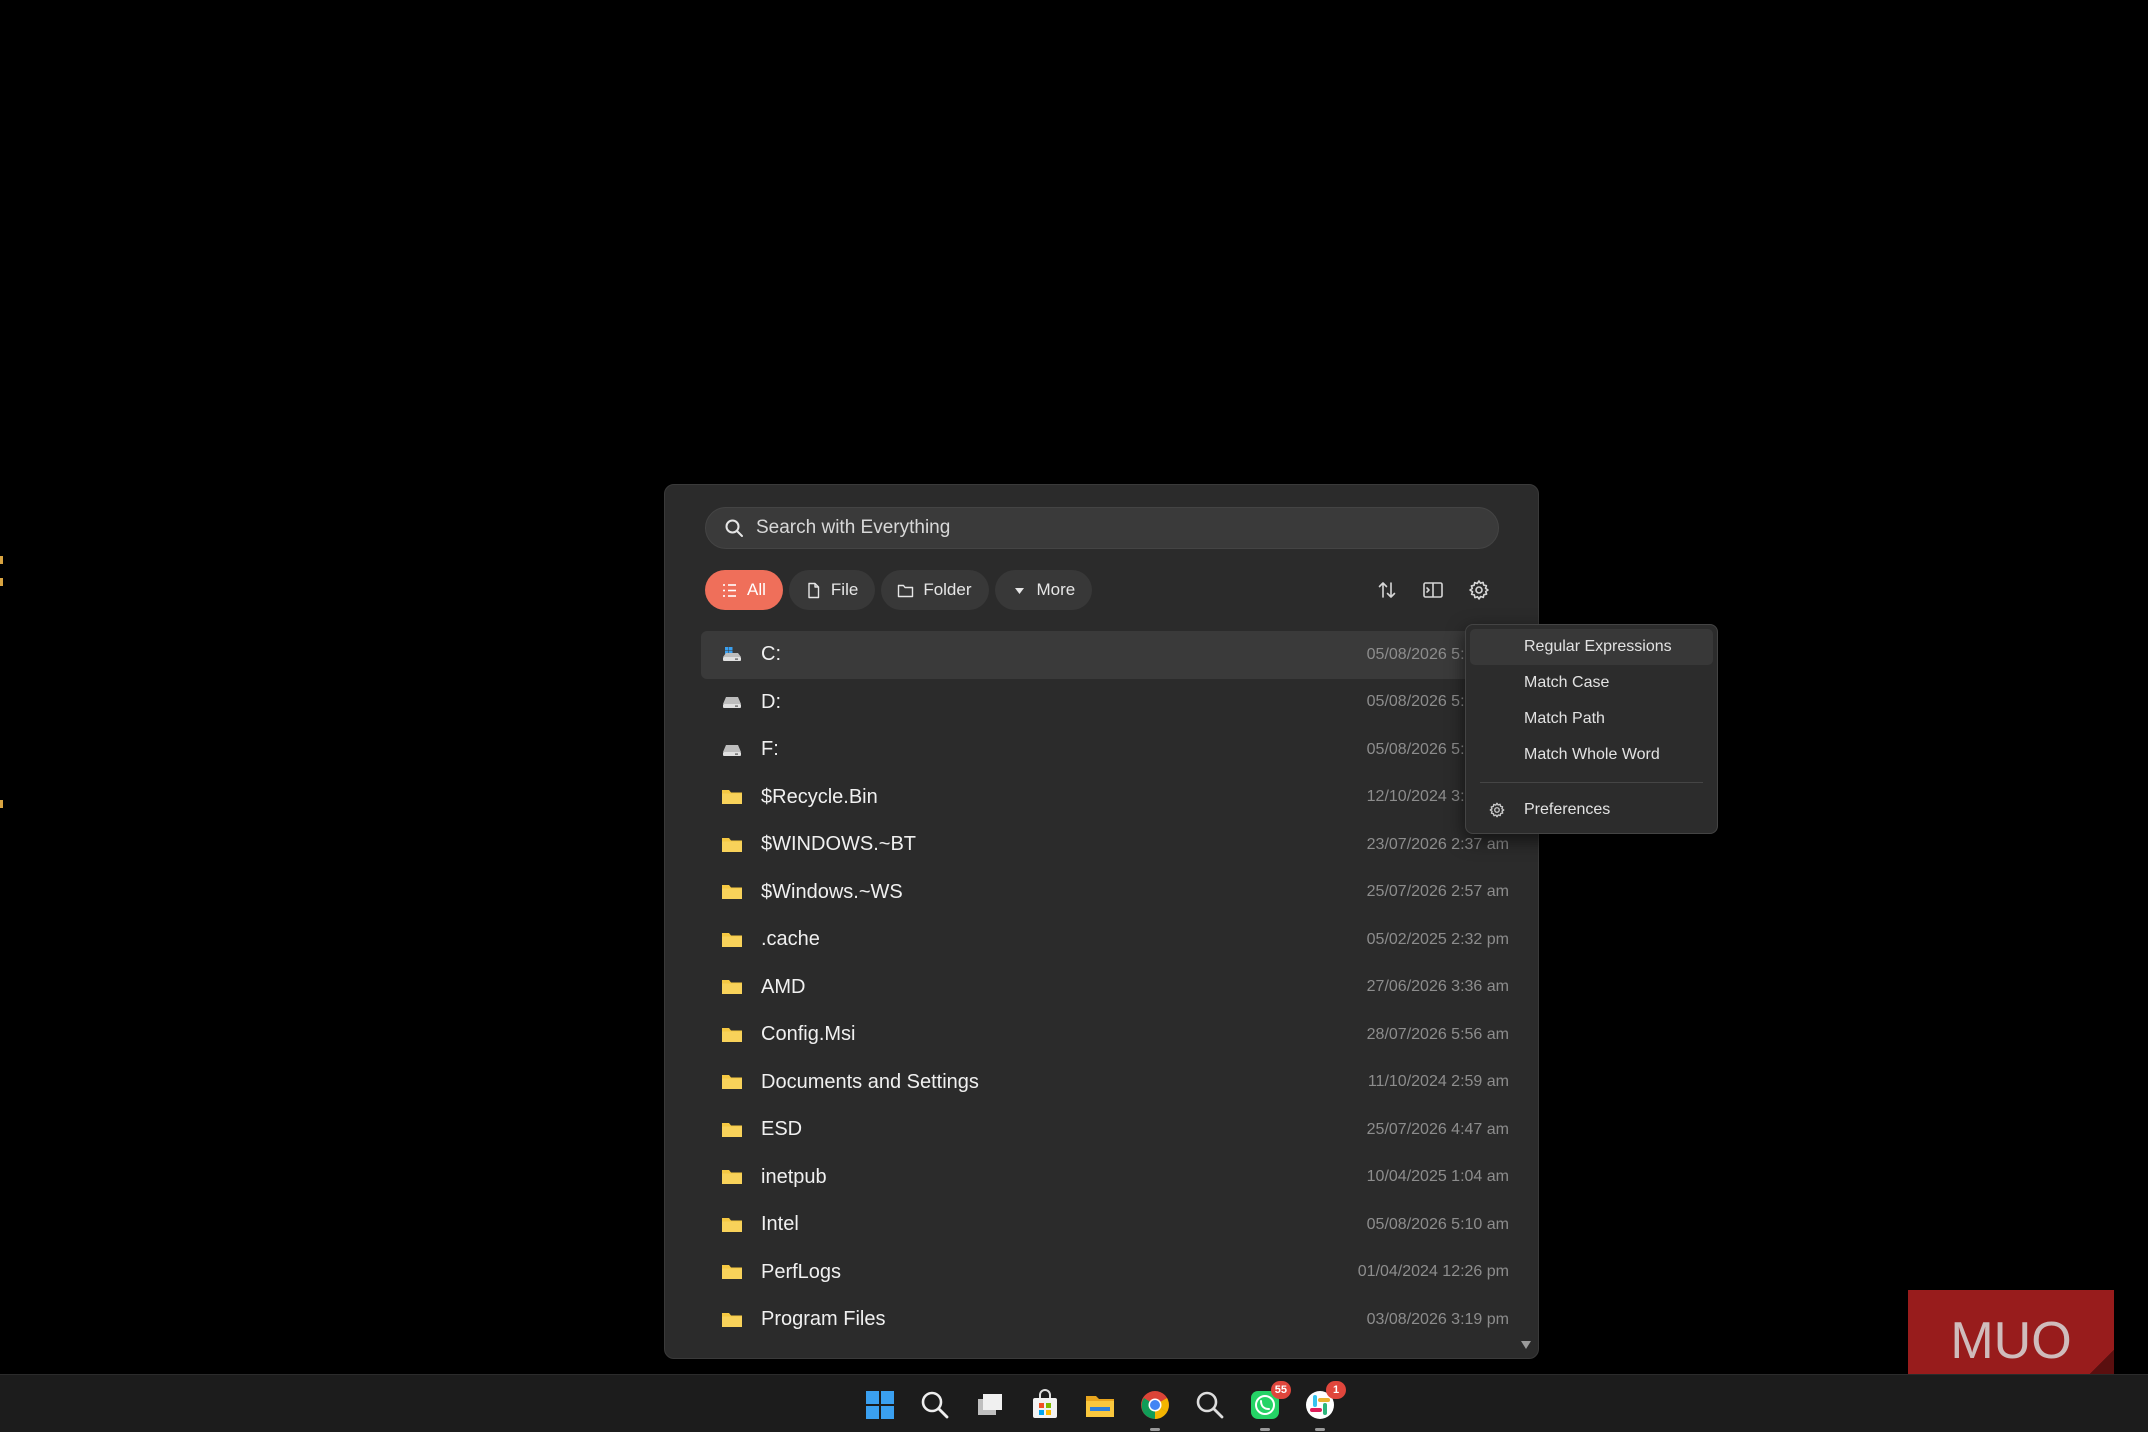 This screenshot has width=2148, height=1432. What do you see at coordinates (770, 749) in the screenshot?
I see `result-name: F:` at bounding box center [770, 749].